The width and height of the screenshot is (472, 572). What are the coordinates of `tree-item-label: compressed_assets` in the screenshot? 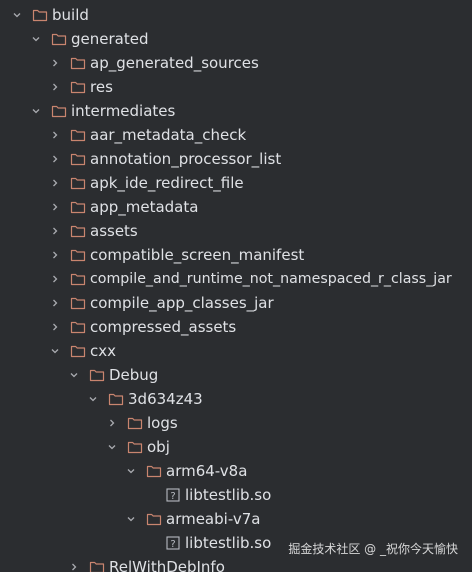 It's located at (163, 327).